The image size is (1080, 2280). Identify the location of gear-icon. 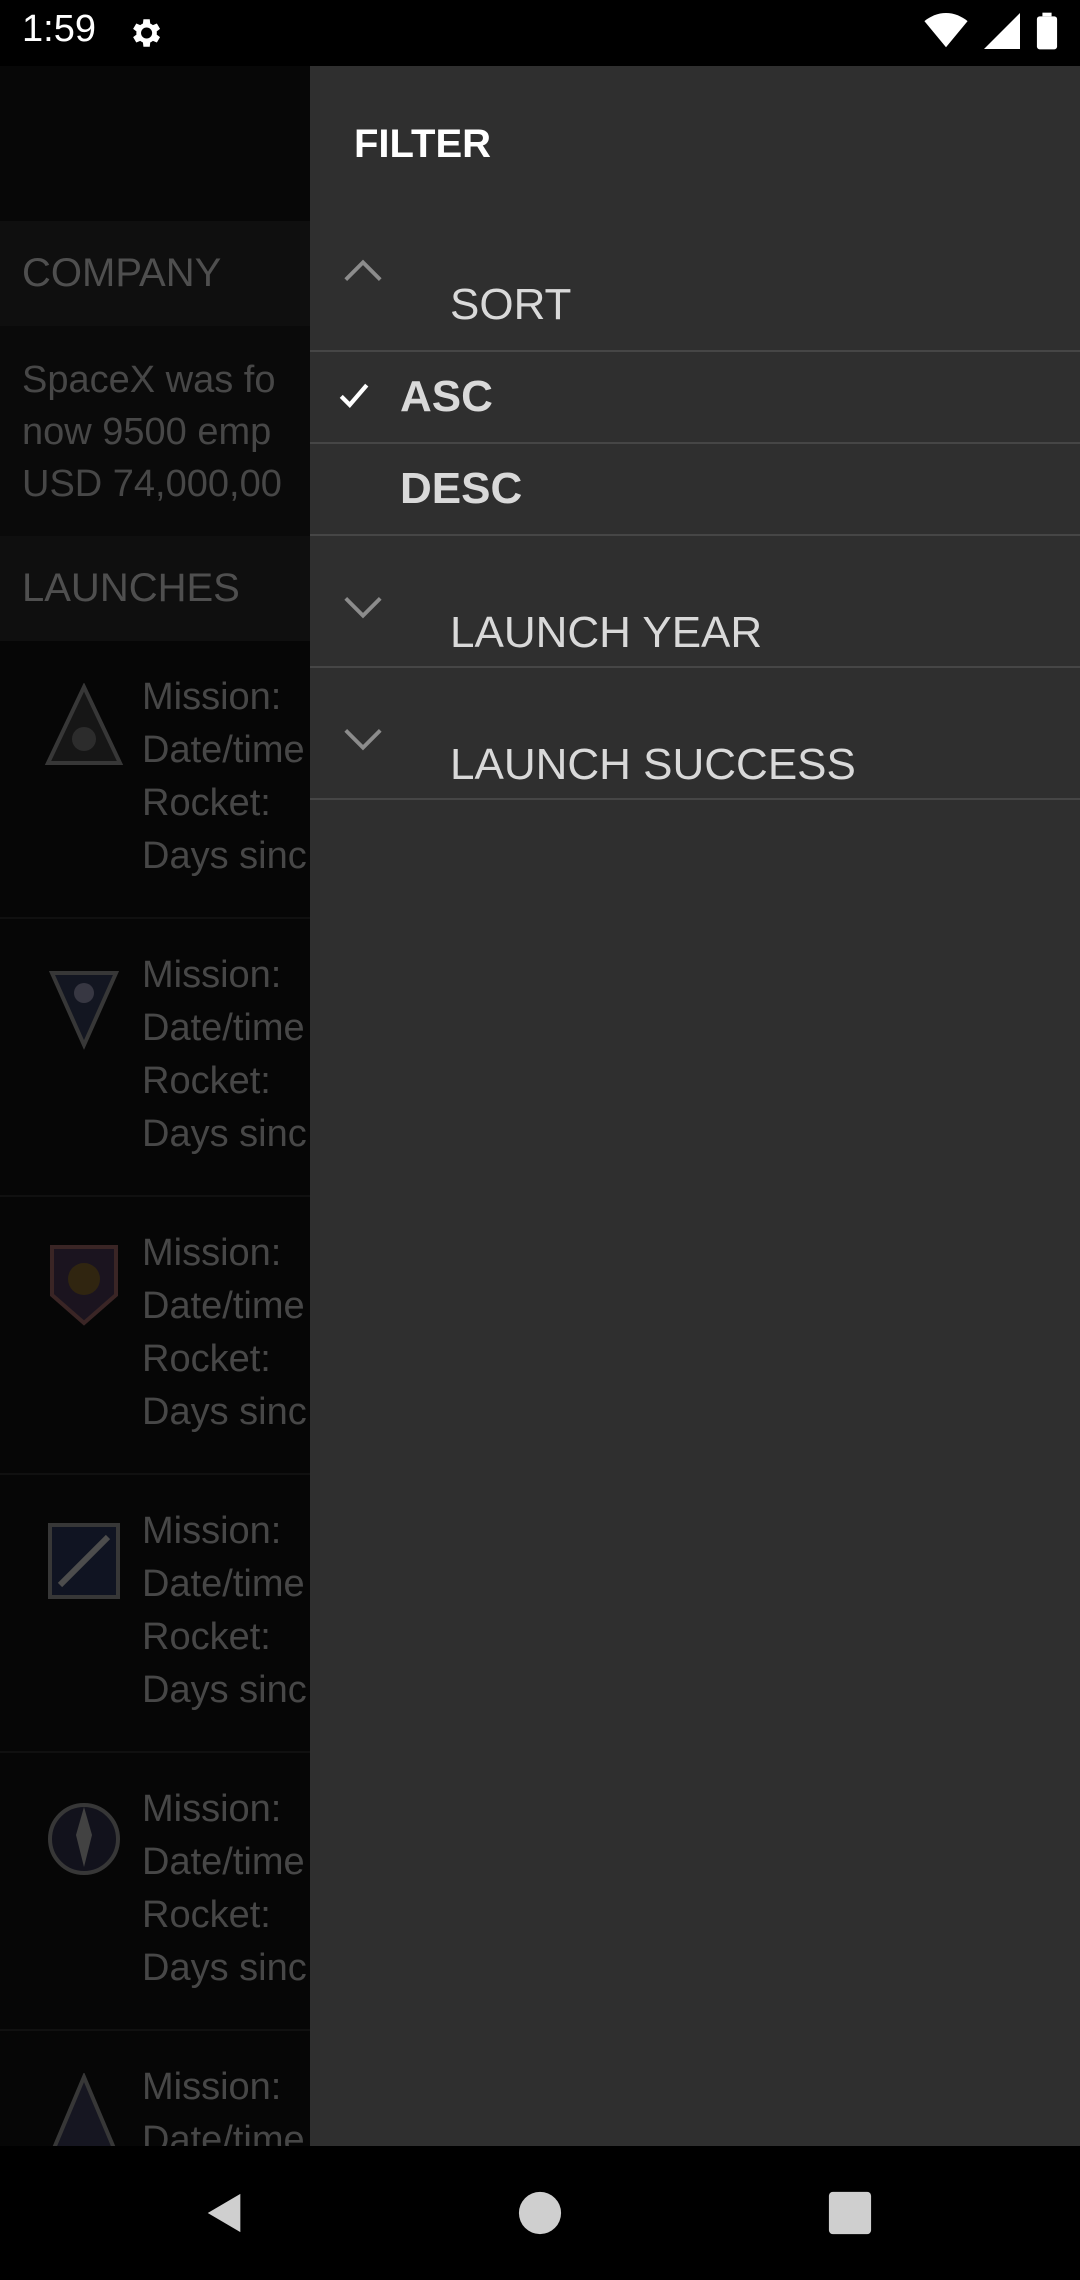
(147, 33).